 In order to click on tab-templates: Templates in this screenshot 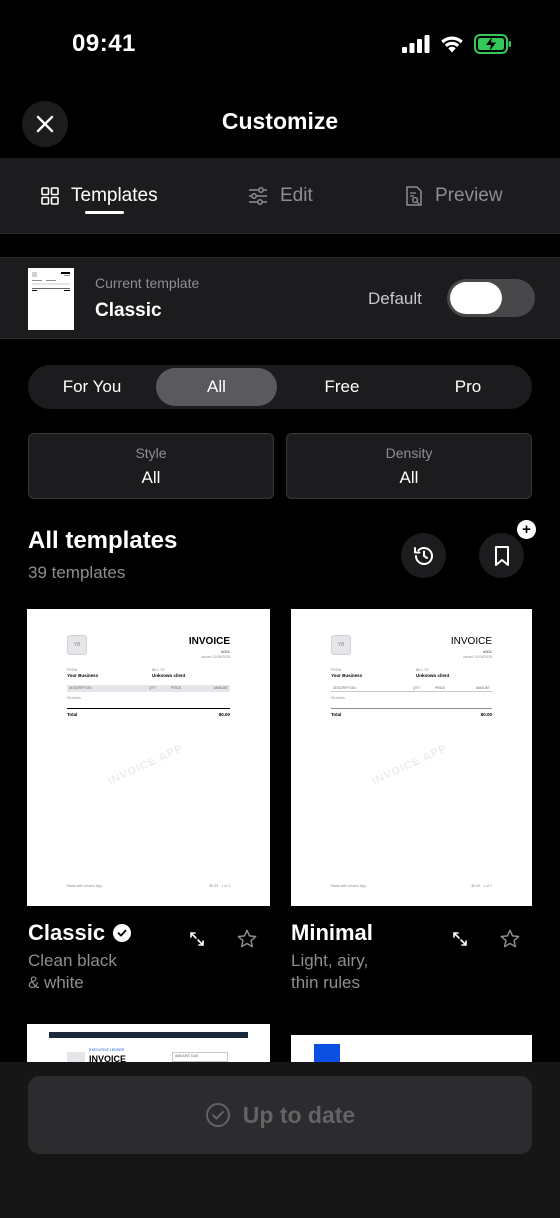, I will do `click(99, 196)`.